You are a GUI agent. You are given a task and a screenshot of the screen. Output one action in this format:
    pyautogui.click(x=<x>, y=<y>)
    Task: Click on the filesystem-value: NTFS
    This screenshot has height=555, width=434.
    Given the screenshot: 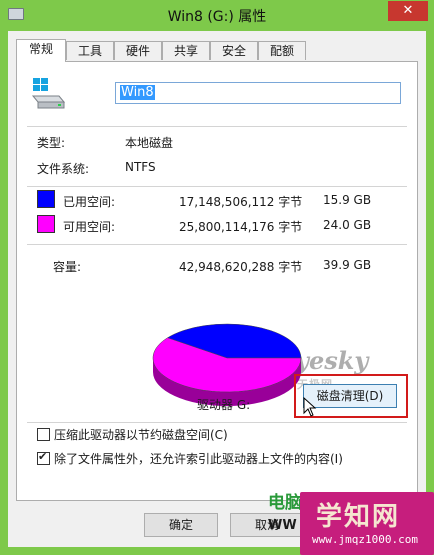 What is the action you would take?
    pyautogui.click(x=140, y=167)
    